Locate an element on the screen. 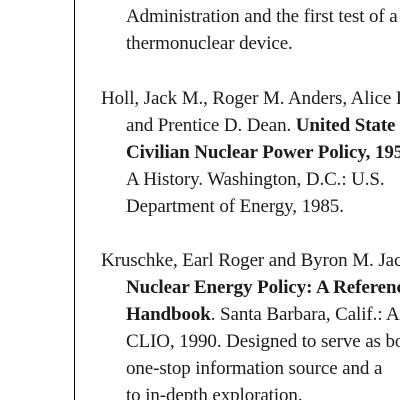 The height and width of the screenshot is (400, 400). entry-2-author-text: Kruschke, Earl Roger and Byron M. Jac is located at coordinates (250, 260).